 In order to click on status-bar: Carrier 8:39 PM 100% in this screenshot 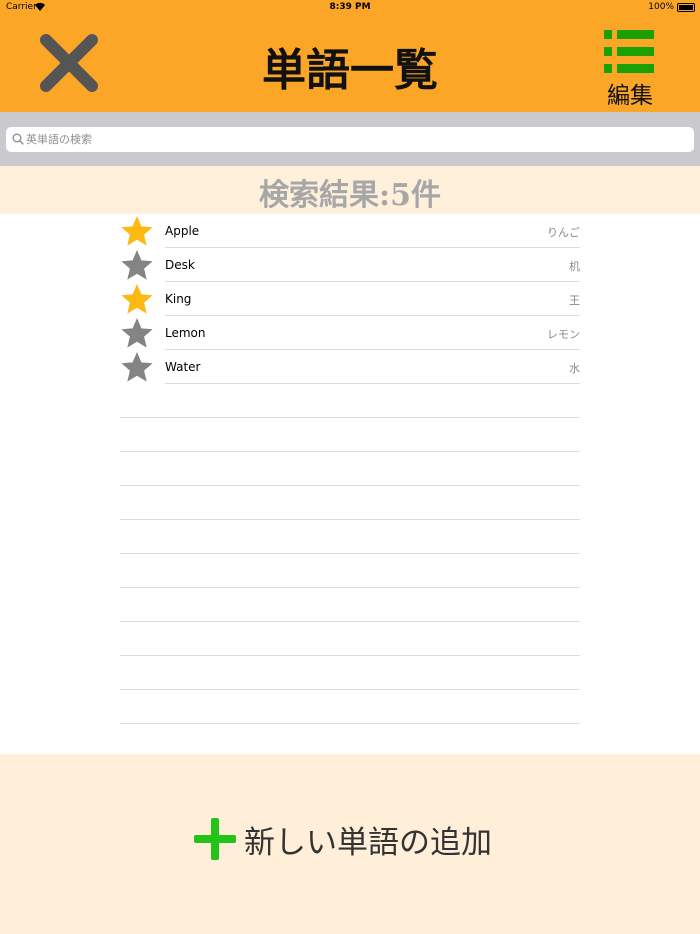, I will do `click(350, 7)`.